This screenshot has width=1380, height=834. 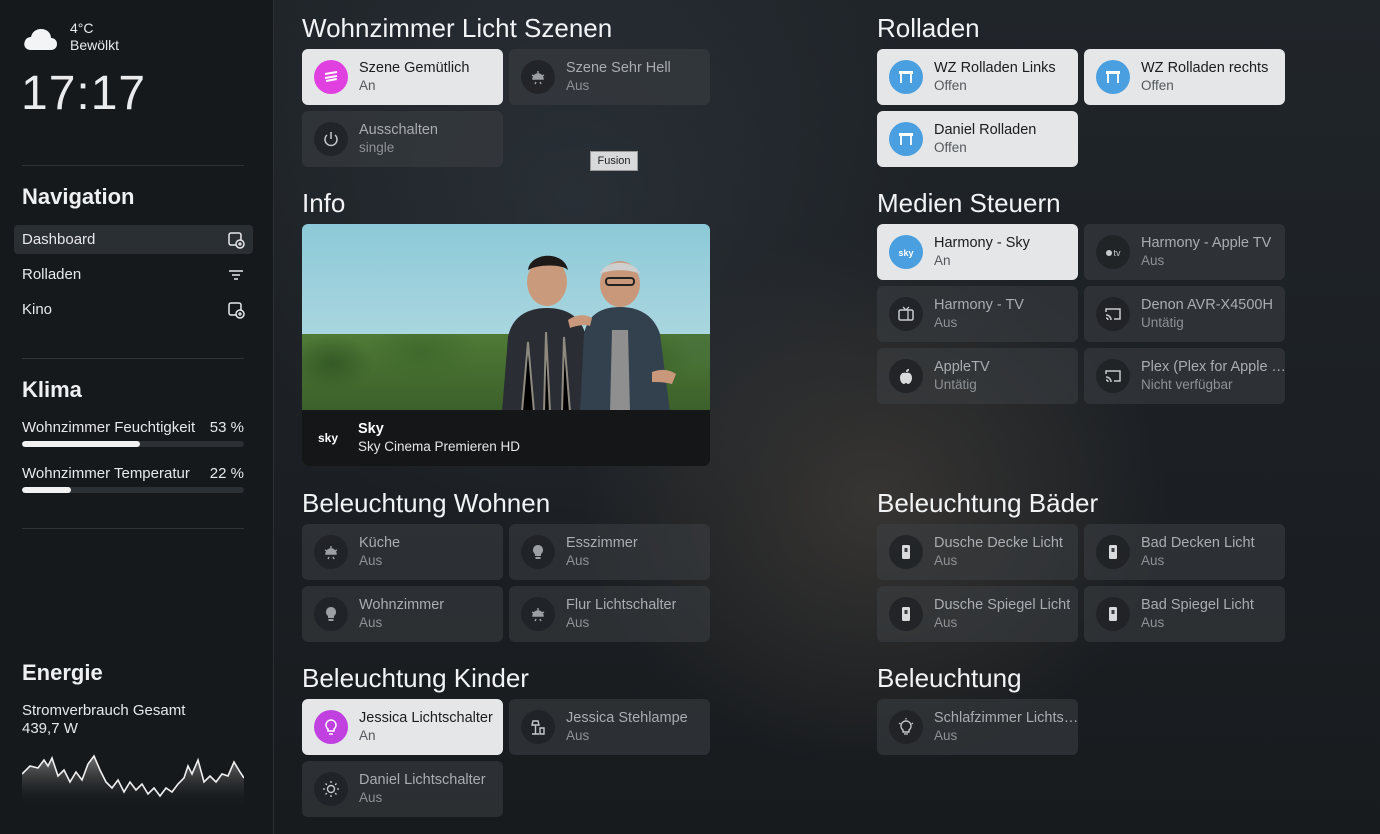 What do you see at coordinates (402, 789) in the screenshot?
I see `tile-daniel-lichtschalter: Daniel Lichtschalter Aus` at bounding box center [402, 789].